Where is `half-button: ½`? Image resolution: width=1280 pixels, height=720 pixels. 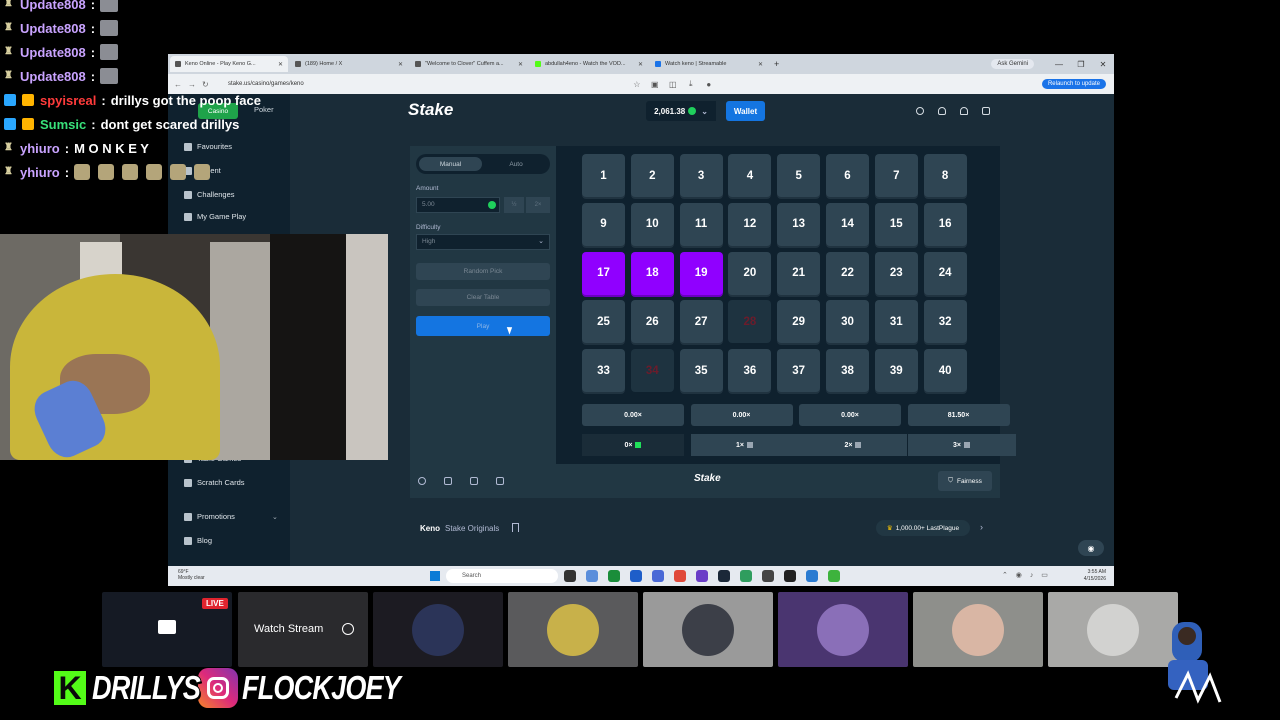 half-button: ½ is located at coordinates (514, 205).